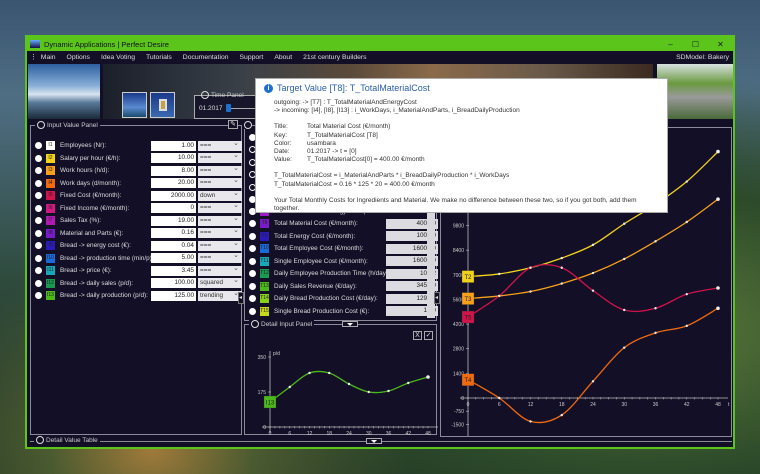 This screenshot has height=474, width=760. Describe the element at coordinates (227, 95) in the screenshot. I see `time-panel-title: Time Panel` at that location.